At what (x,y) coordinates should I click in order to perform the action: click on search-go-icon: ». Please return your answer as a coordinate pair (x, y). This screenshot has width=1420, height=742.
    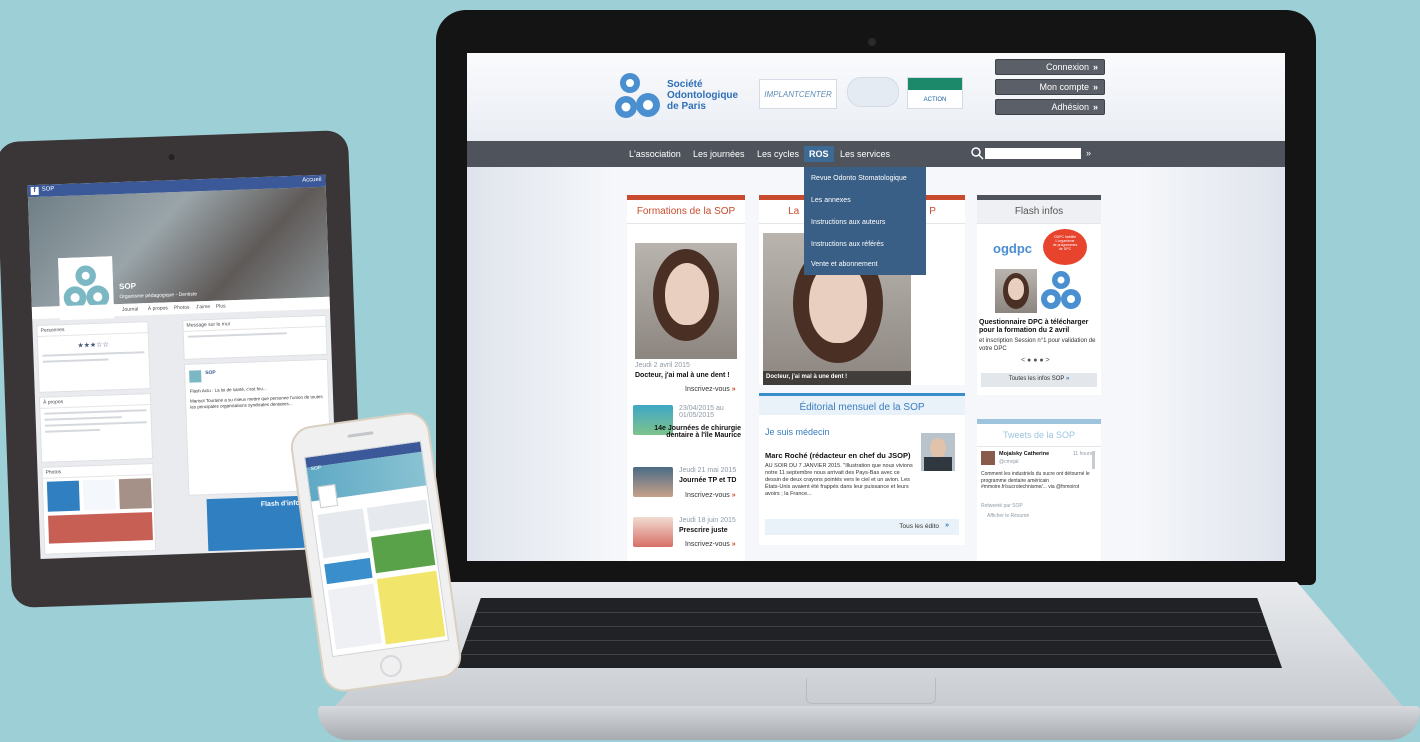
    Looking at the image, I should click on (1088, 153).